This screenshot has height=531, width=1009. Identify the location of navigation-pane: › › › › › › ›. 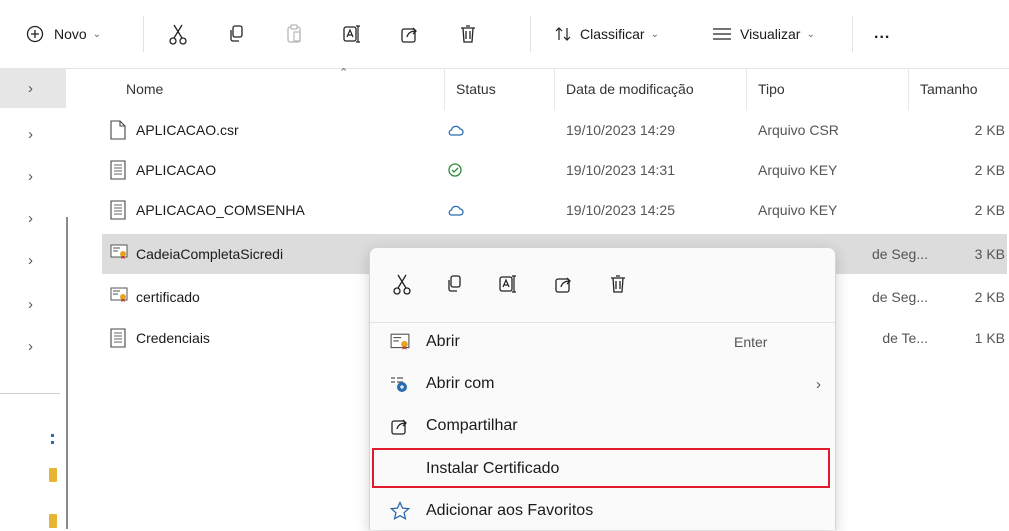
(33, 298).